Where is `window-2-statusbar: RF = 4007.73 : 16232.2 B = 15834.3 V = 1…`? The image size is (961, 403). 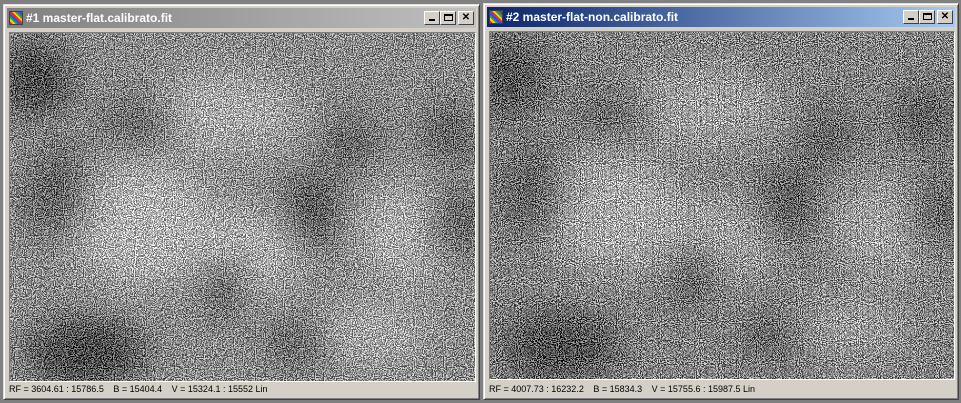
window-2-statusbar: RF = 4007.73 : 16232.2 B = 15834.3 V = 1… is located at coordinates (721, 389).